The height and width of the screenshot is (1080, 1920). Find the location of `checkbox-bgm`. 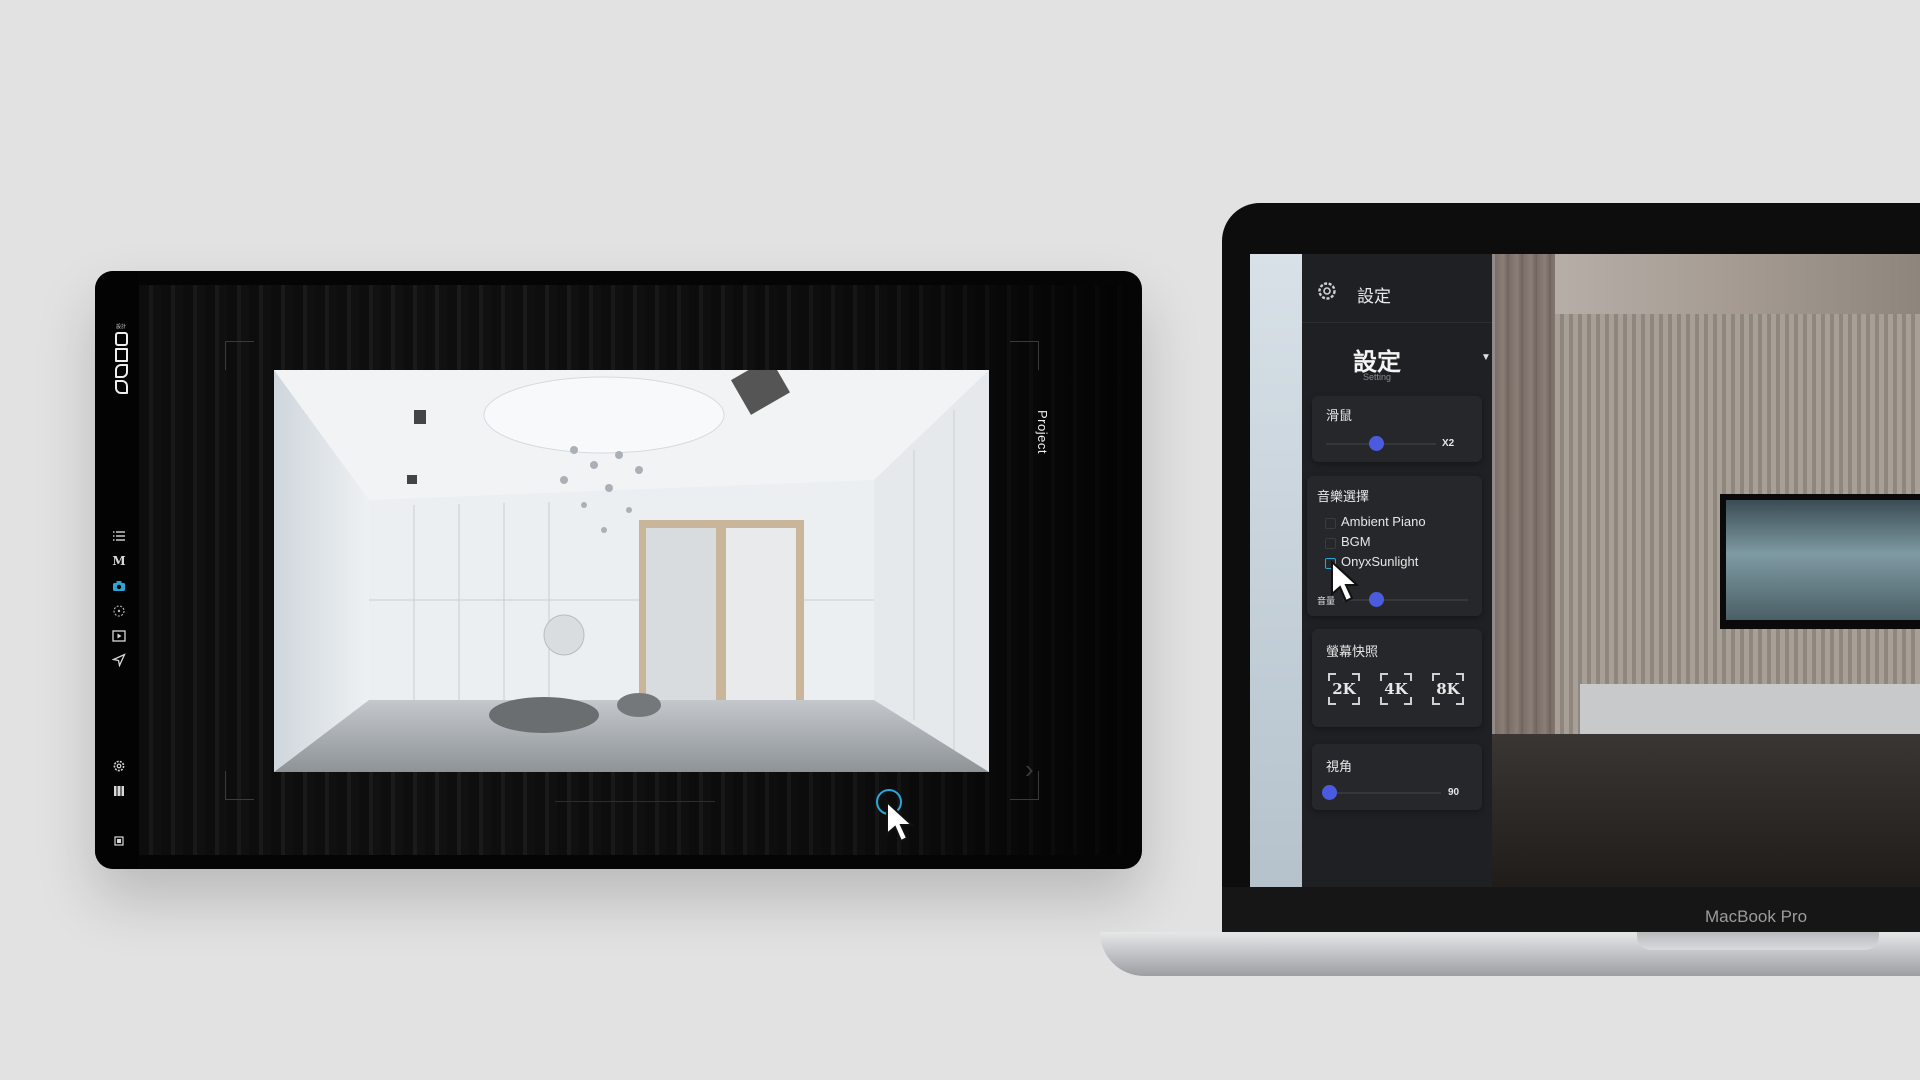

checkbox-bgm is located at coordinates (1330, 543).